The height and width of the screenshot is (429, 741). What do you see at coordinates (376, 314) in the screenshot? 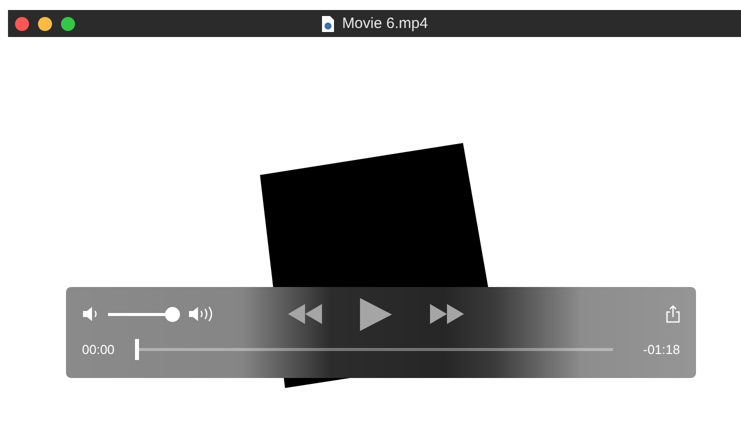
I see `play-button` at bounding box center [376, 314].